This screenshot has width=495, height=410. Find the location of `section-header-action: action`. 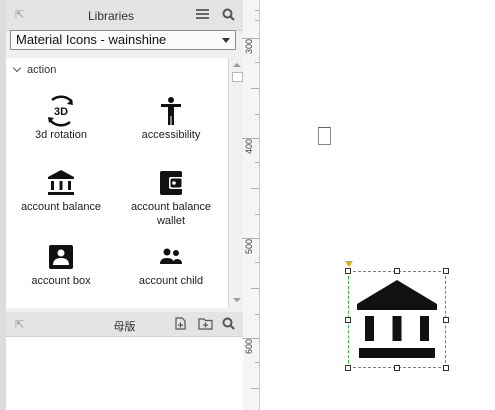

section-header-action: action is located at coordinates (34, 69).